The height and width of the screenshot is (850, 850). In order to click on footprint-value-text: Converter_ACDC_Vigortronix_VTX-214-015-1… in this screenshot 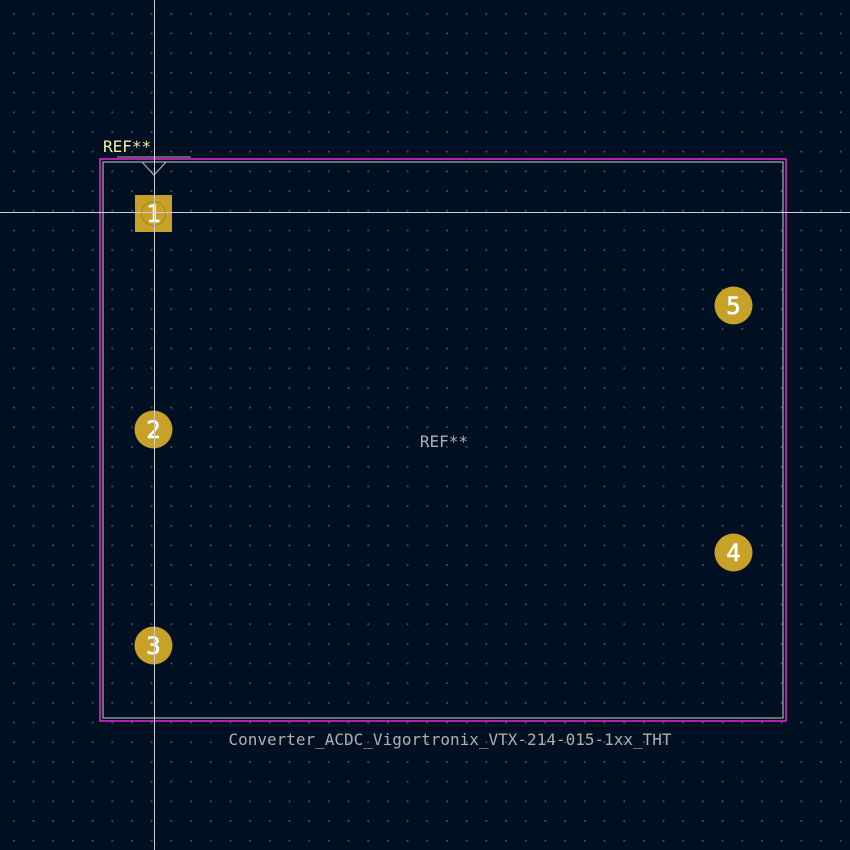, I will do `click(449, 739)`.